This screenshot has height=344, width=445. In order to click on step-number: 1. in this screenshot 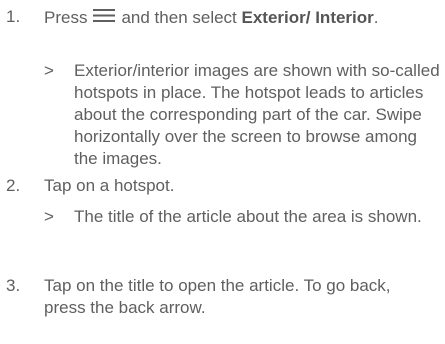, I will do `click(13, 16)`.